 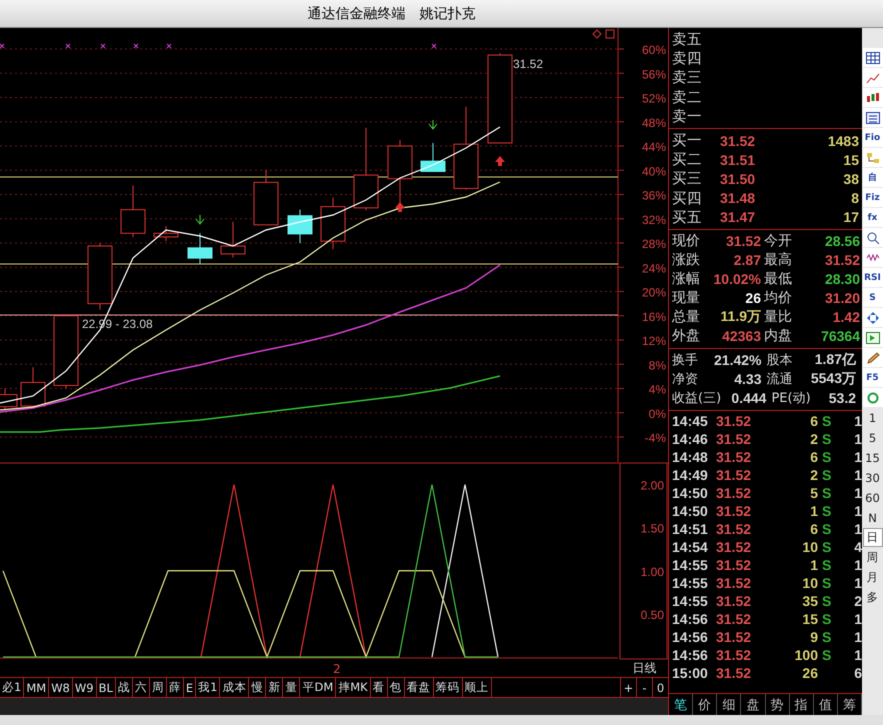 I want to click on tick-time: 14:45, so click(x=690, y=420).